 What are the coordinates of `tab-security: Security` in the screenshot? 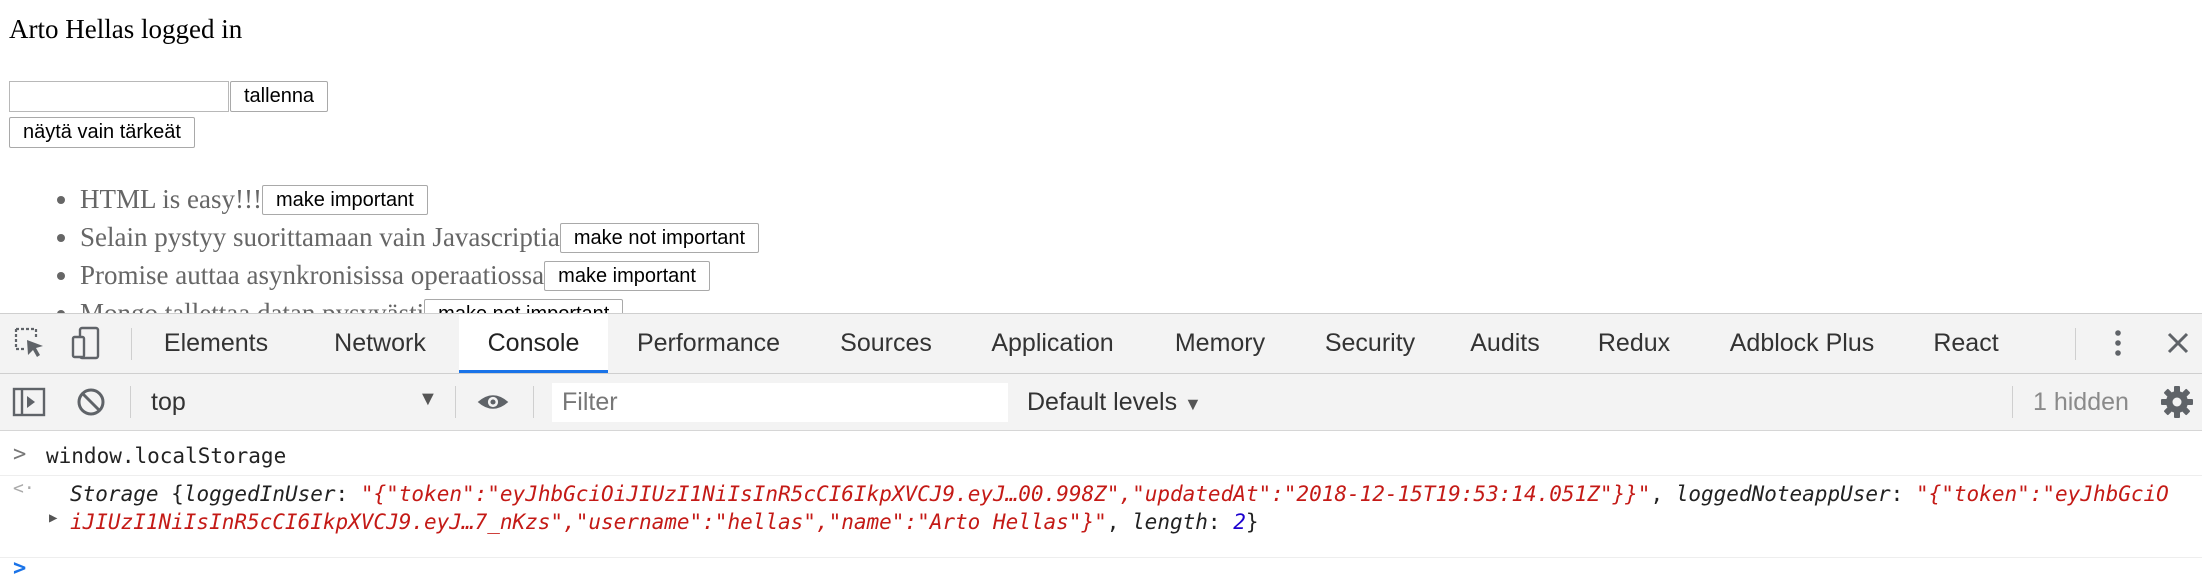 It's located at (1370, 343).